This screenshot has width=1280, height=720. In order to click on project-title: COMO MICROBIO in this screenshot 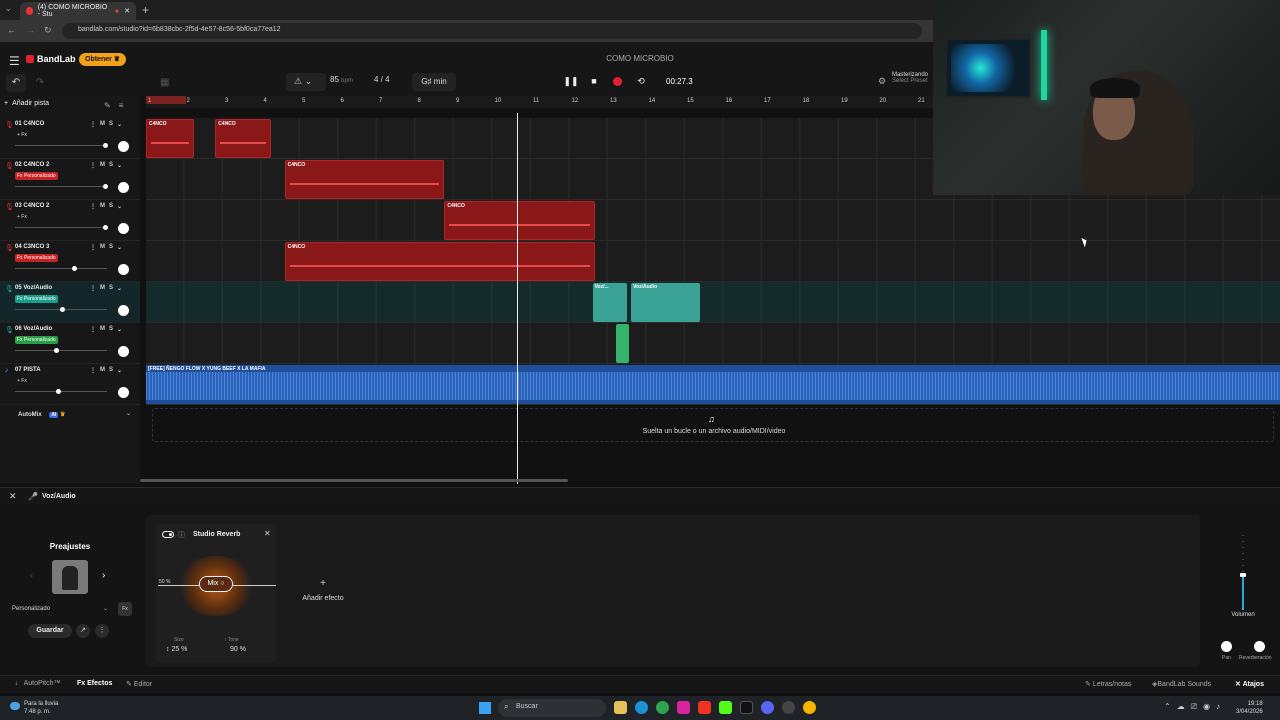, I will do `click(640, 58)`.